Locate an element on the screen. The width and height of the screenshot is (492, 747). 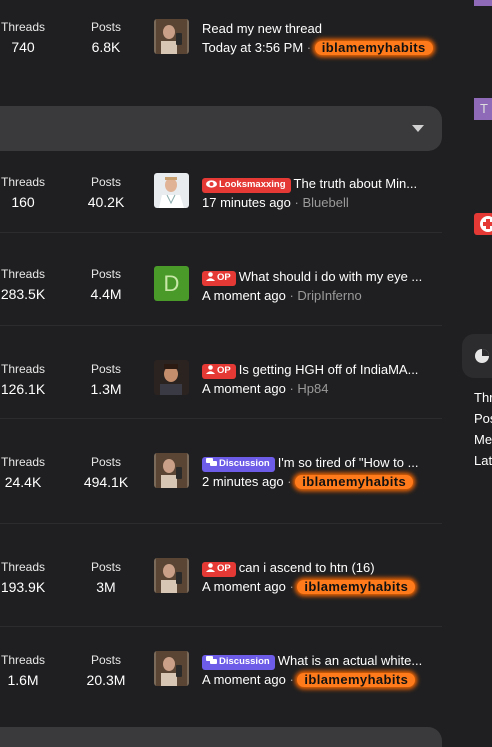
sidebar-stat-threads: Thr is located at coordinates (483, 397).